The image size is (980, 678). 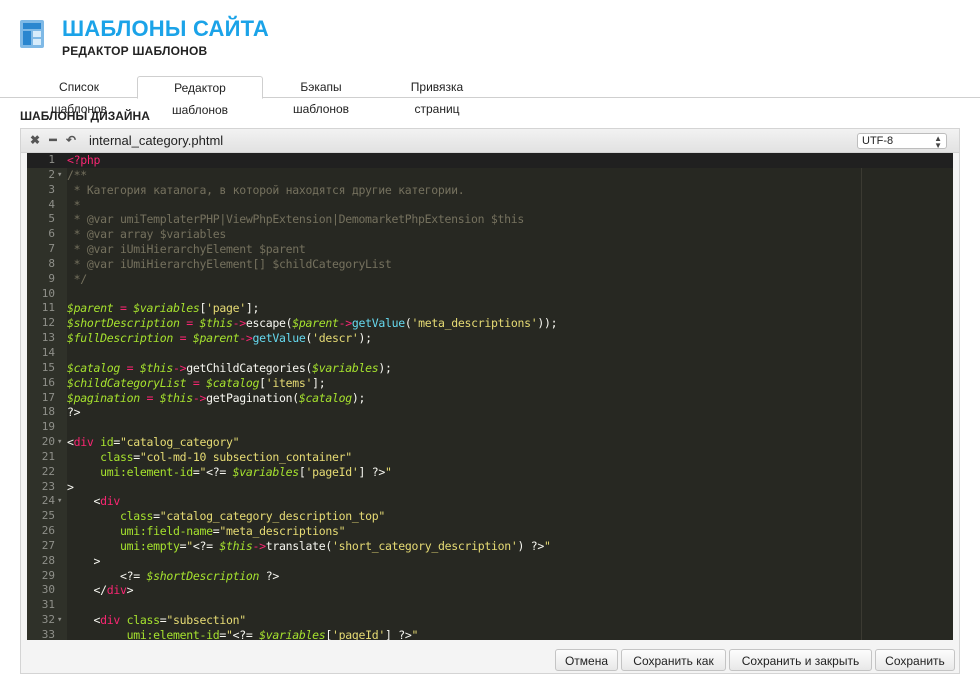 I want to click on code-line: 14, so click(x=490, y=353).